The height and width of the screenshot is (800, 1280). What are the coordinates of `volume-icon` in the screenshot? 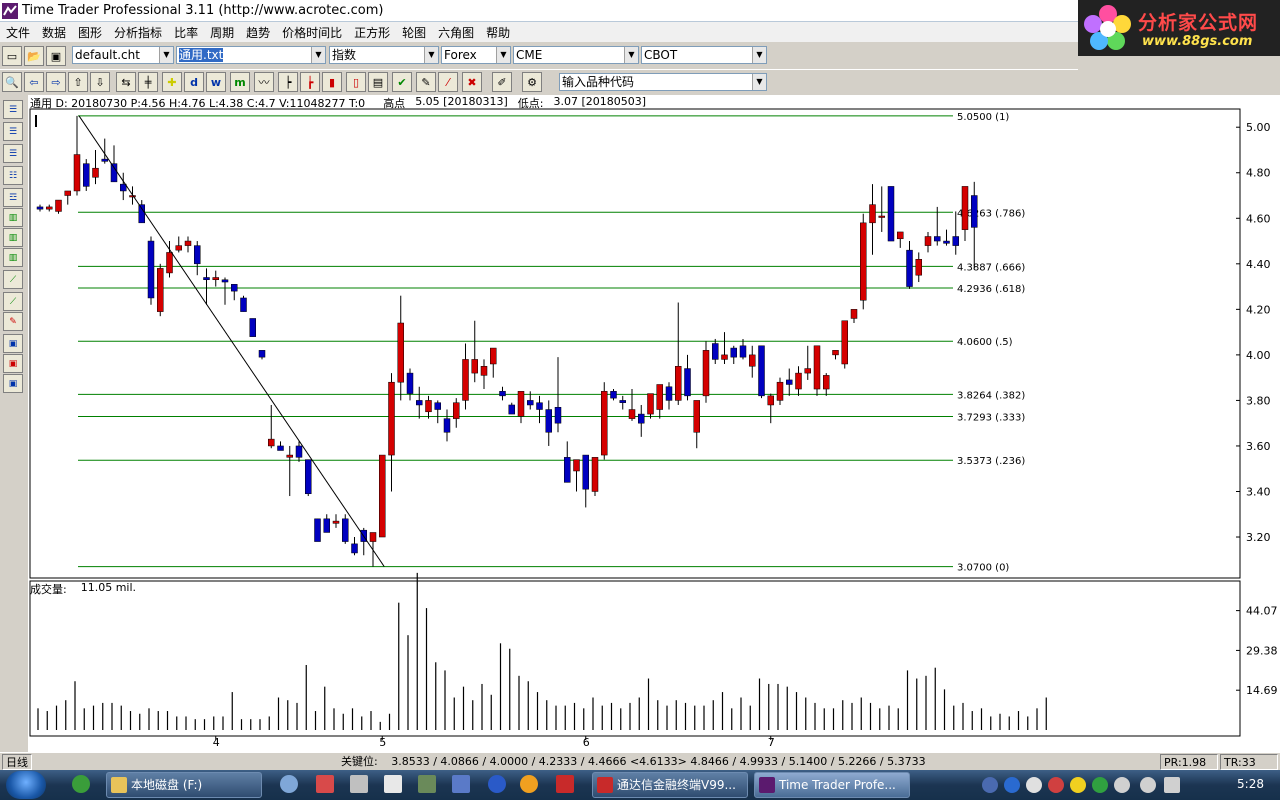 It's located at (1148, 785).